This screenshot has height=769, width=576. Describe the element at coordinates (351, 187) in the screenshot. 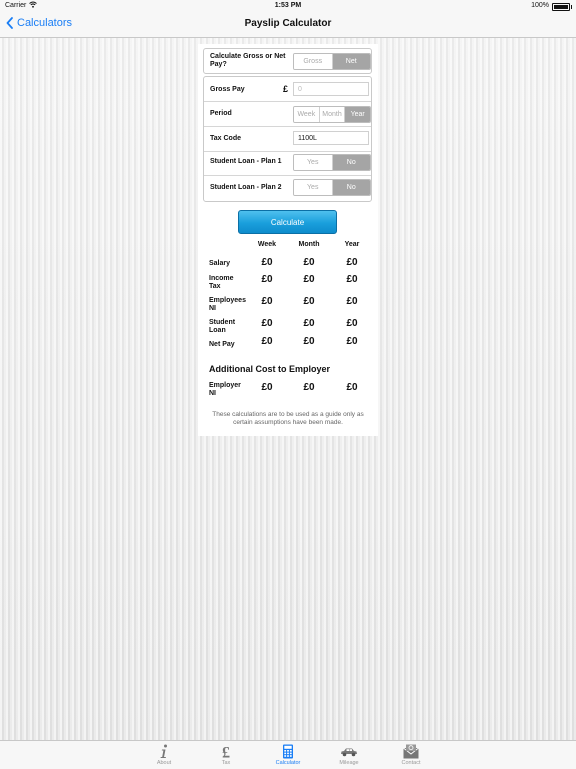

I see `student-loan-plan2-option-no: No` at that location.